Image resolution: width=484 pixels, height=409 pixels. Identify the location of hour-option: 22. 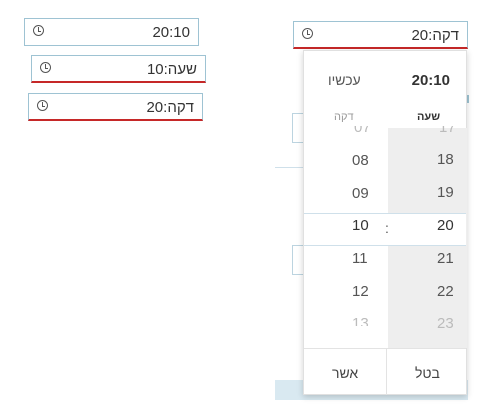
(445, 291).